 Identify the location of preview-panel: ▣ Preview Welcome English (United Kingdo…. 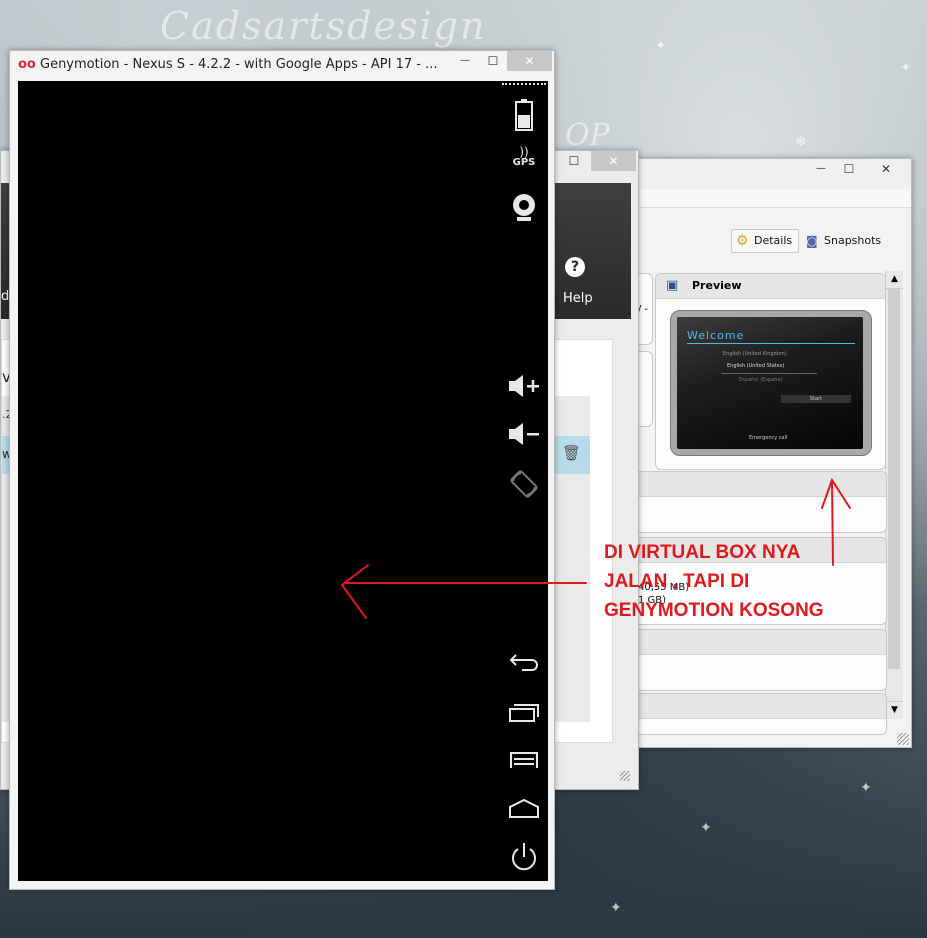
(770, 371).